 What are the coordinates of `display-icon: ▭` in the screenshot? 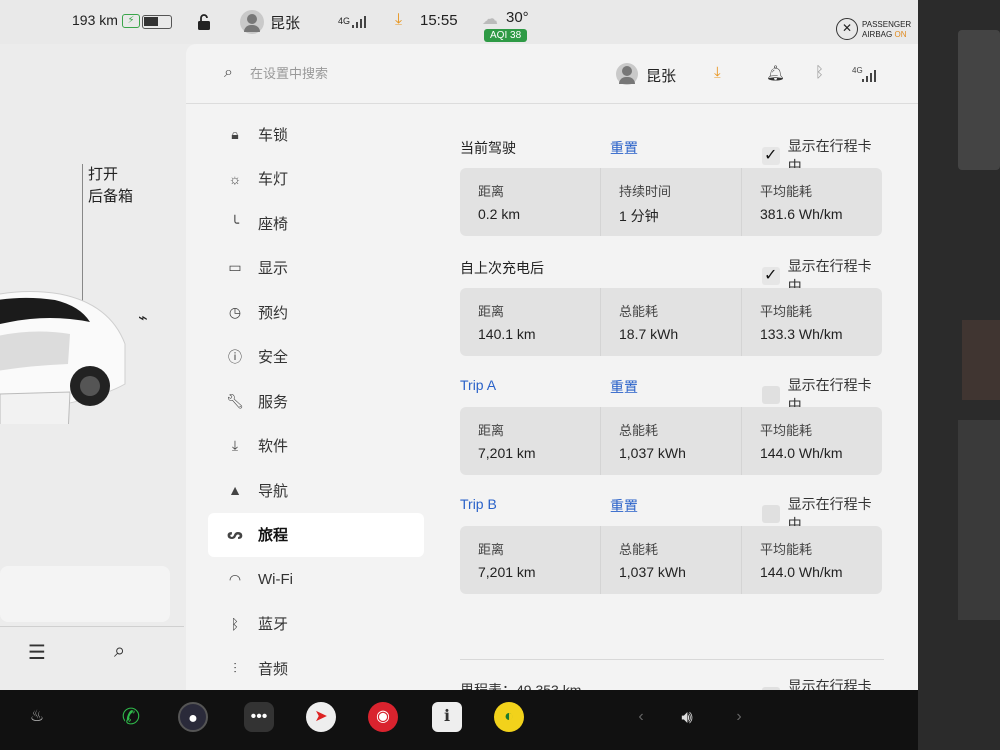 It's located at (235, 267).